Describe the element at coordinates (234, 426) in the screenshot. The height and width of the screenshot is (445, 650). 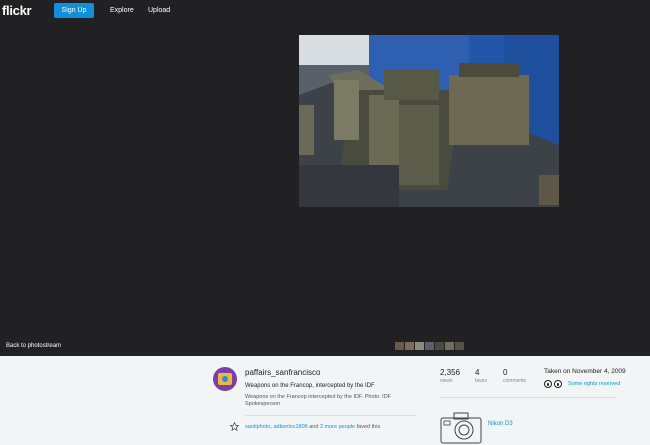
I see `star-icon` at that location.